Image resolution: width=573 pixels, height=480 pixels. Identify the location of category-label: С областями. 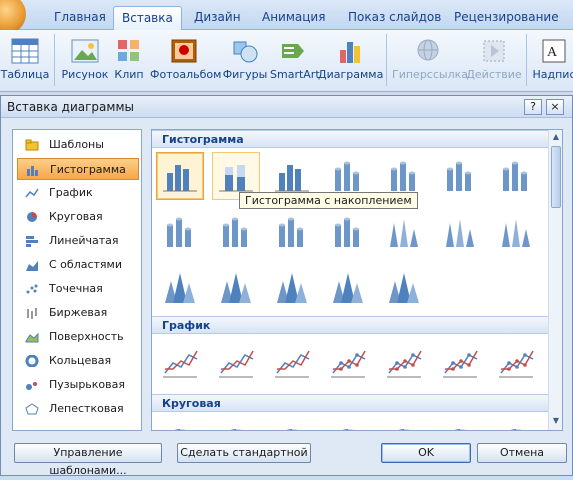
(85, 264).